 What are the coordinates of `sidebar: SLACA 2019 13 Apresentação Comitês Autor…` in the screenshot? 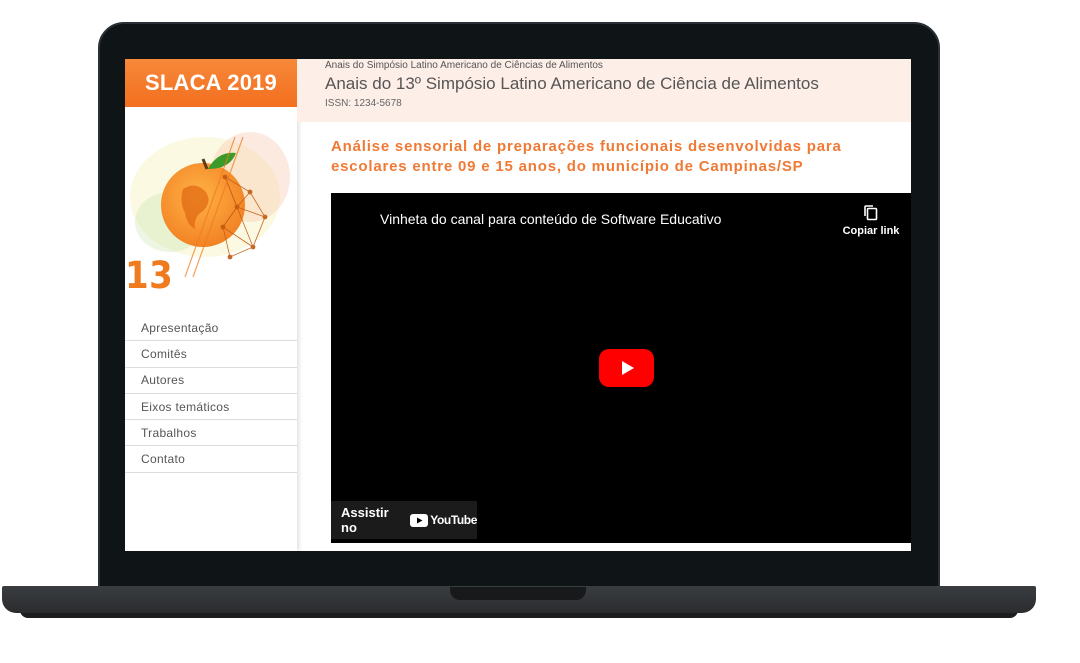 It's located at (211, 305).